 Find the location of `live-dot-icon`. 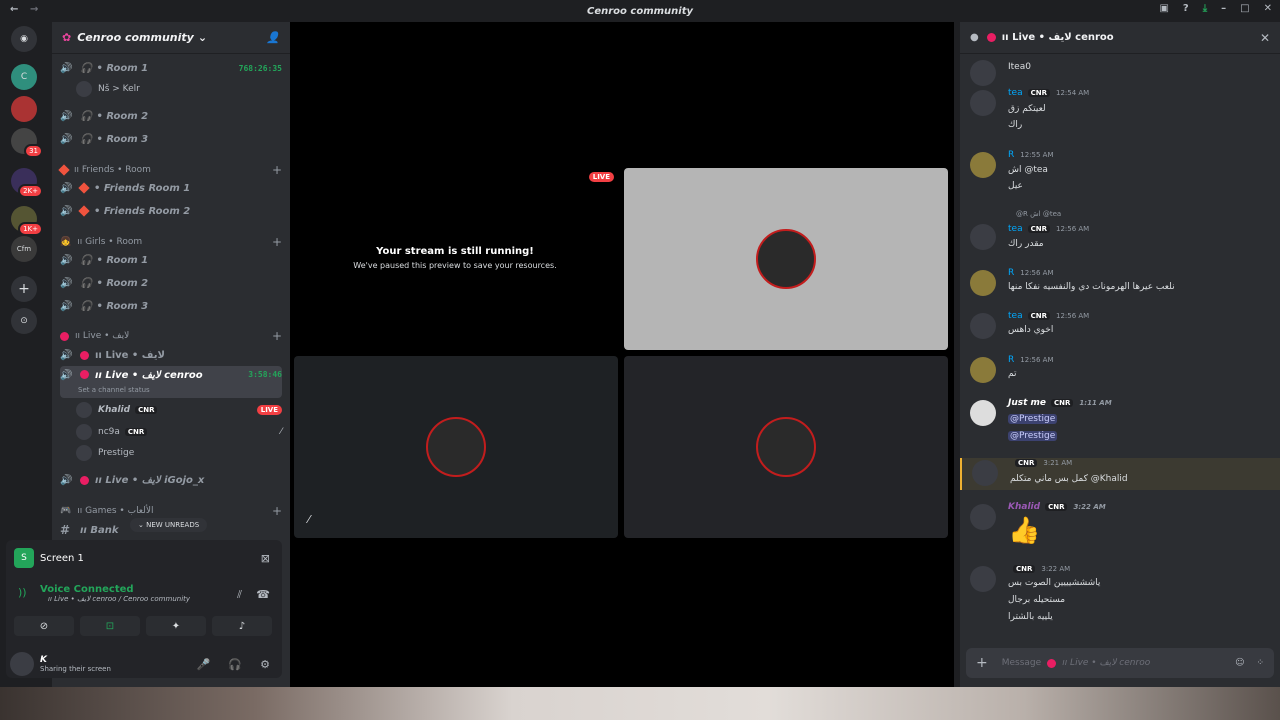

live-dot-icon is located at coordinates (84, 355).